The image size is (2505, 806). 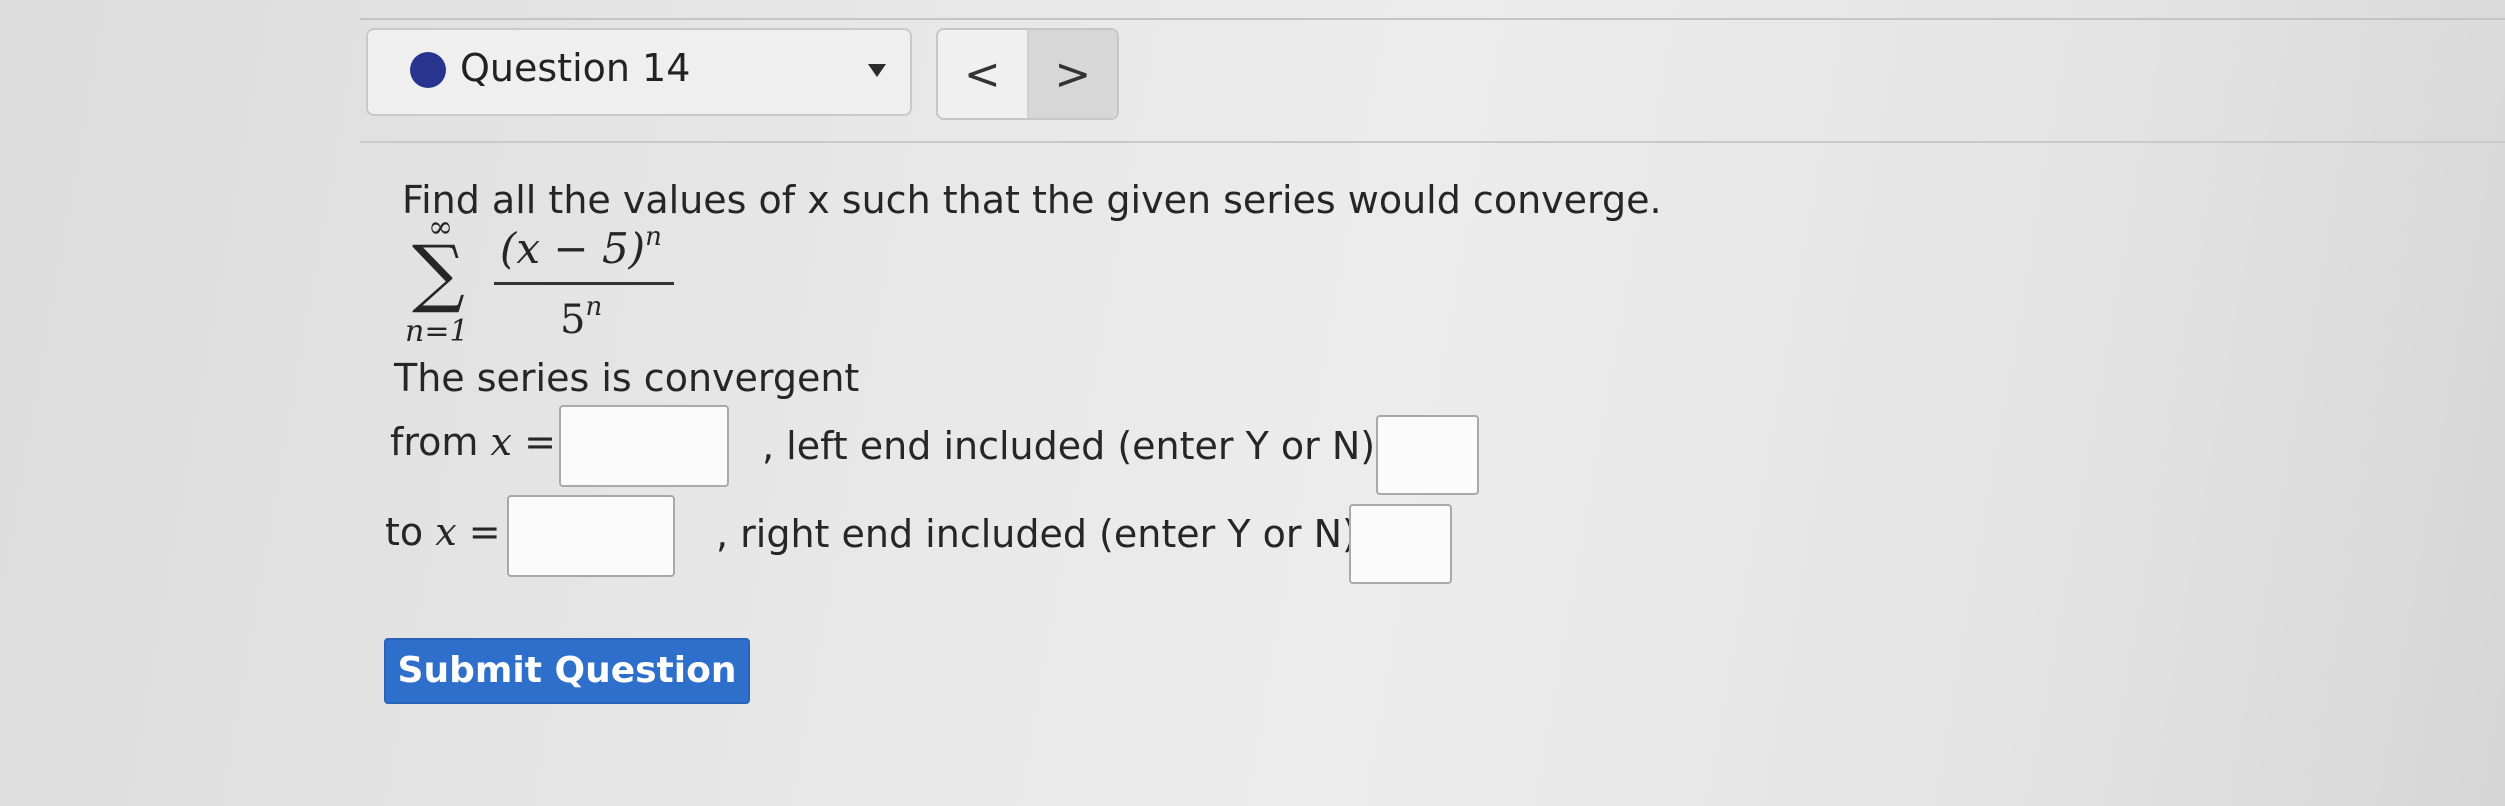 I want to click on left-end-label: , left end included (enter Y or N):, so click(x=1075, y=446).